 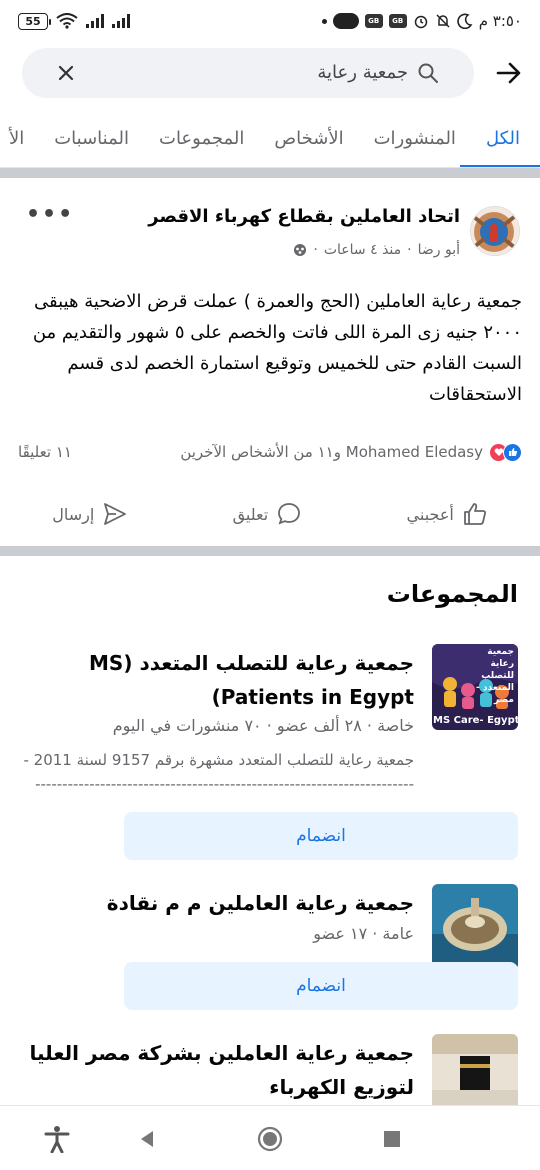 I want to click on post-actions: أعجبني تعليق إرسال, so click(x=270, y=514).